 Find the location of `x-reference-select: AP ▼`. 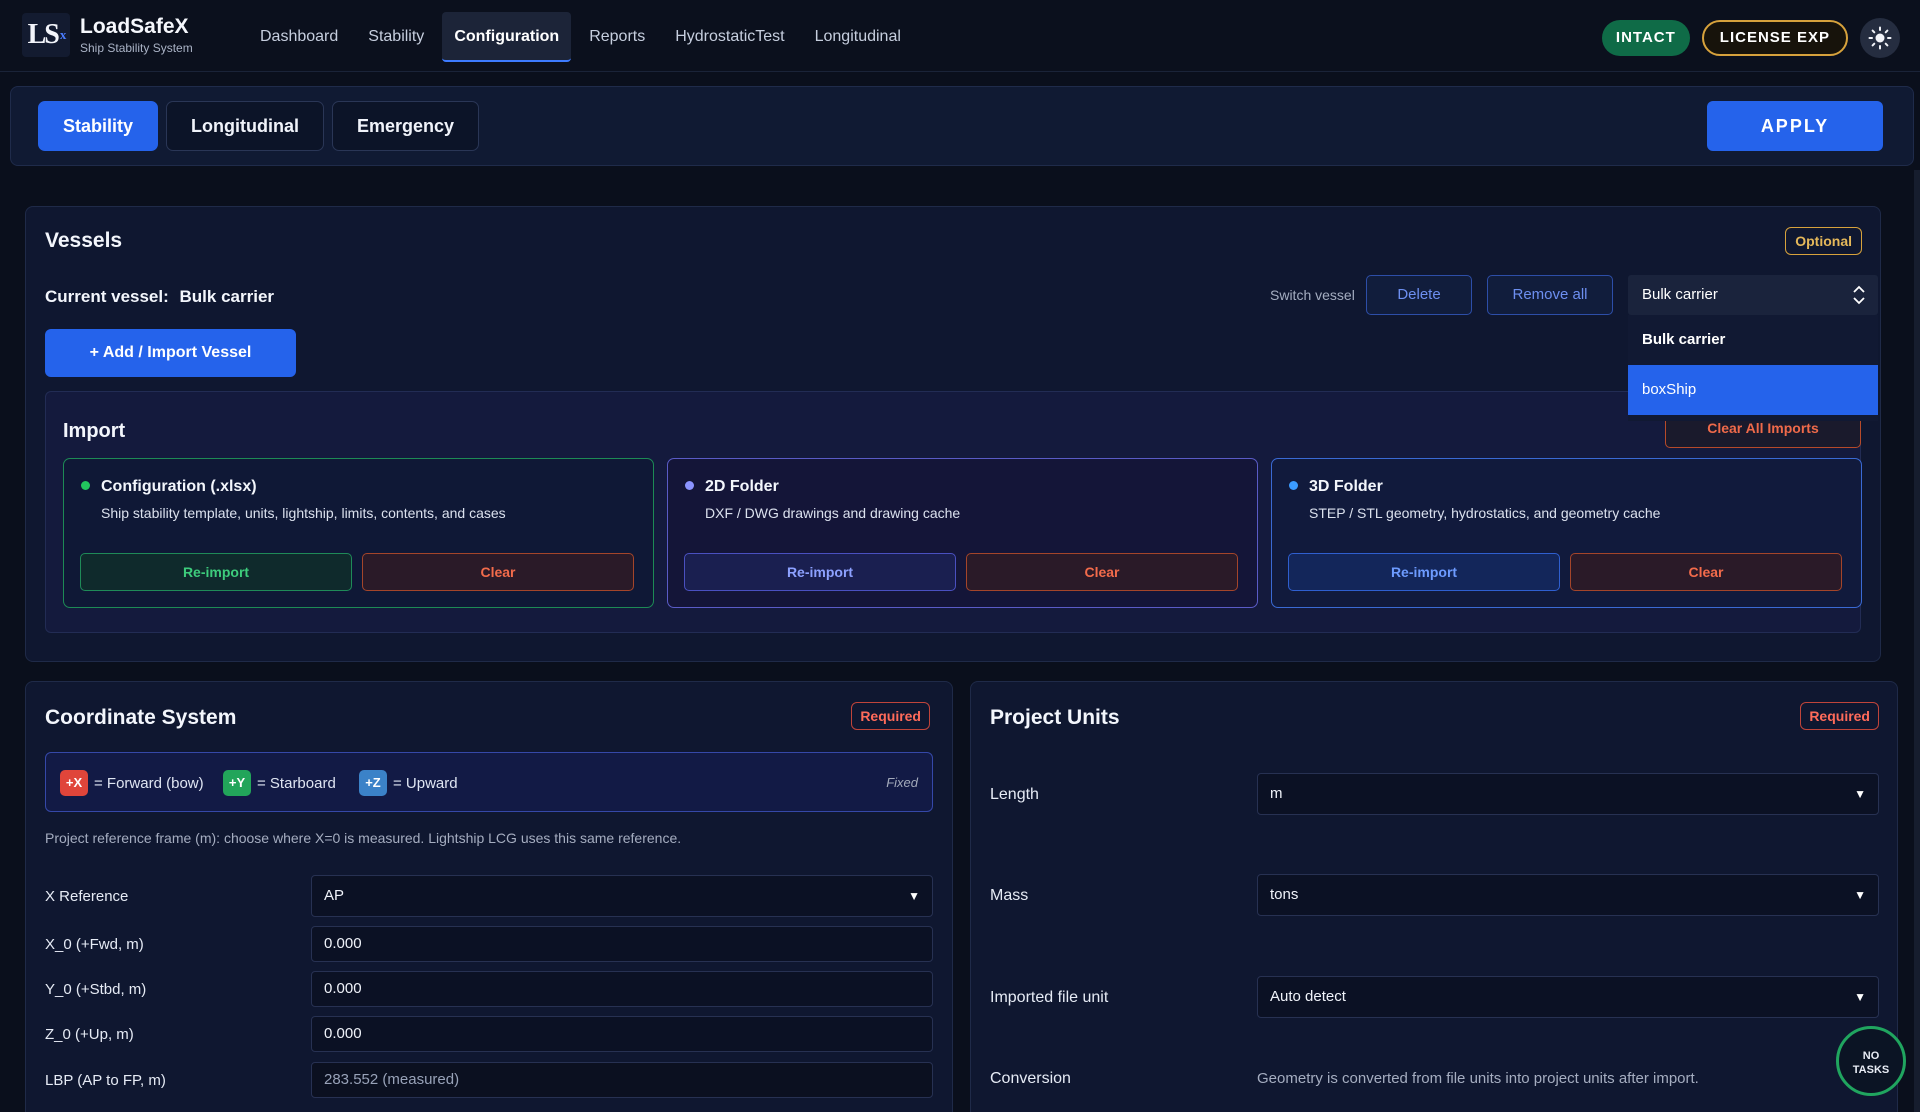

x-reference-select: AP ▼ is located at coordinates (622, 896).